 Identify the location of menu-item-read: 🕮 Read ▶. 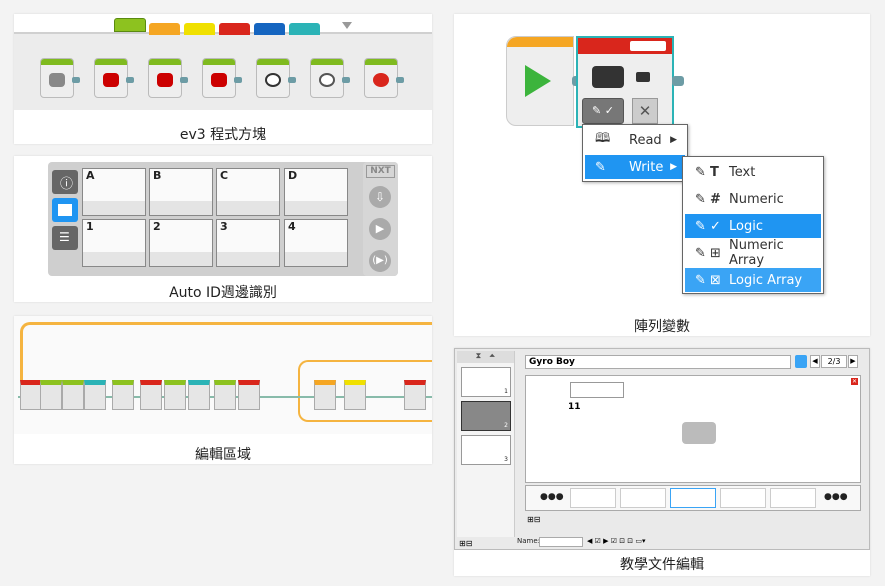
(635, 140).